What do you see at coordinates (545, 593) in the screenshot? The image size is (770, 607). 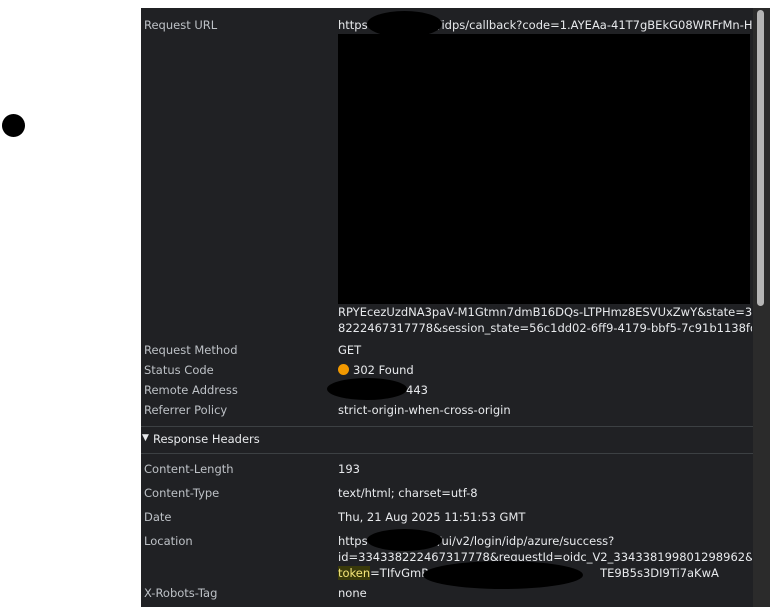 I see `x-robots-value: none` at bounding box center [545, 593].